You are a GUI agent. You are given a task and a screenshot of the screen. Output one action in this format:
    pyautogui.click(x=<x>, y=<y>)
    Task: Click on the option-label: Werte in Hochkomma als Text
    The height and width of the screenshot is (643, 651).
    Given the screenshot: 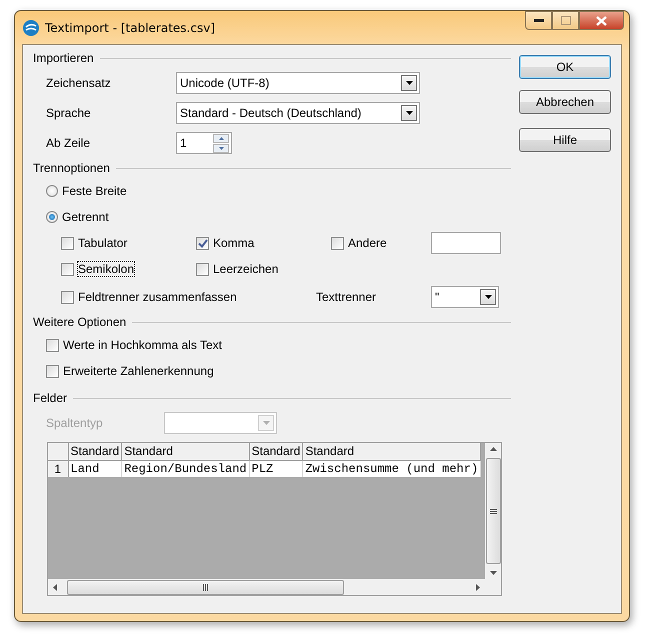 What is the action you would take?
    pyautogui.click(x=142, y=345)
    